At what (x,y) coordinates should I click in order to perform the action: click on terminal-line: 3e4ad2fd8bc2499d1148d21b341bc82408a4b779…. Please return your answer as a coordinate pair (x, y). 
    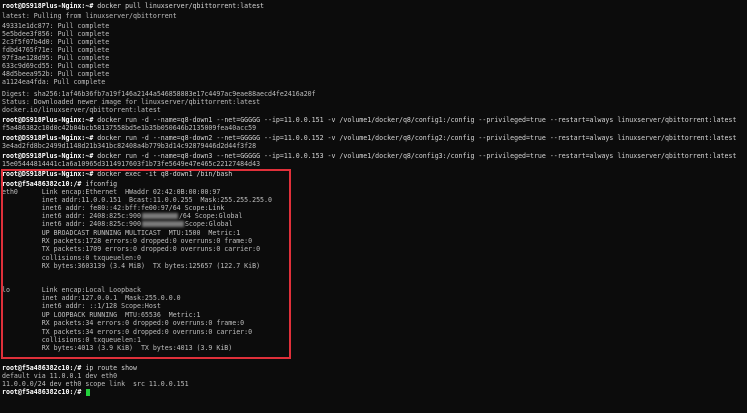
    Looking at the image, I should click on (129, 146).